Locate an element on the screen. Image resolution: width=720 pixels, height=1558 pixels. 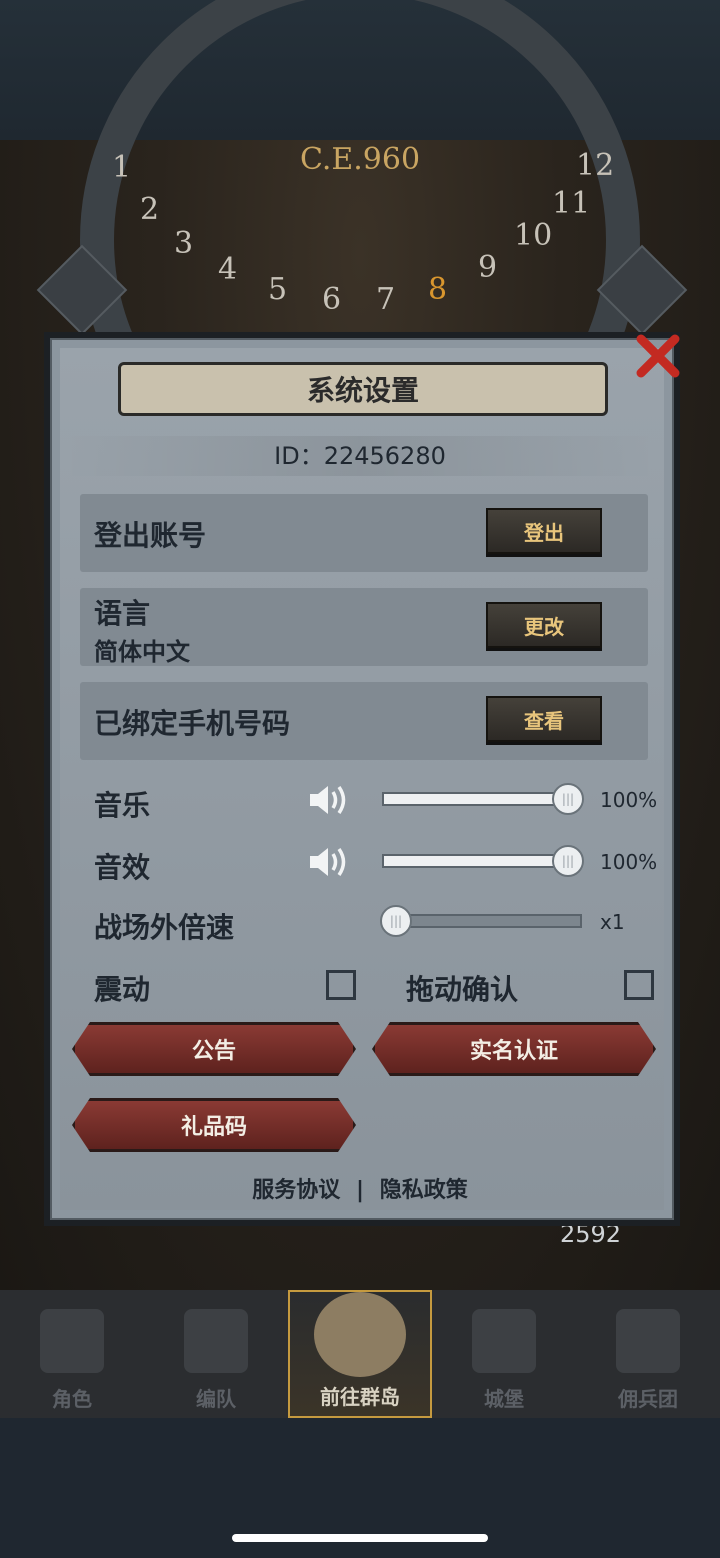
dial-number-highlight: 8 is located at coordinates (438, 289).